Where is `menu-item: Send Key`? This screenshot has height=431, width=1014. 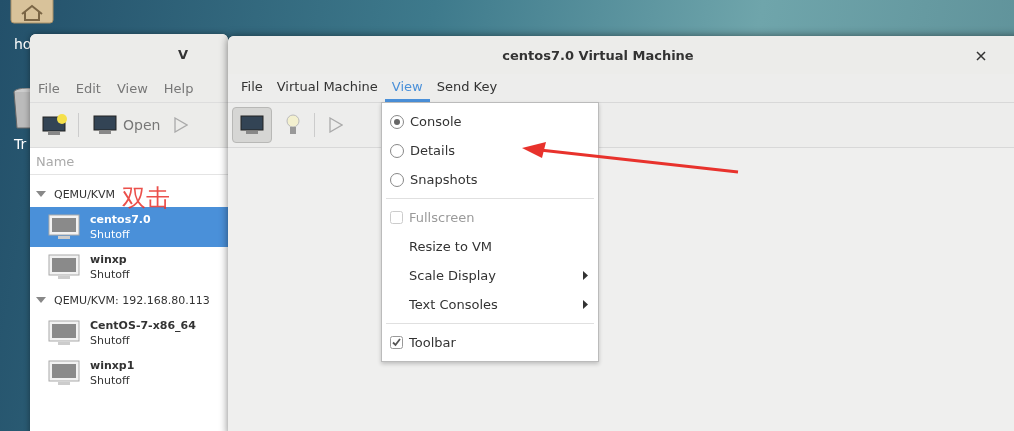
menu-item: Send Key is located at coordinates (467, 88).